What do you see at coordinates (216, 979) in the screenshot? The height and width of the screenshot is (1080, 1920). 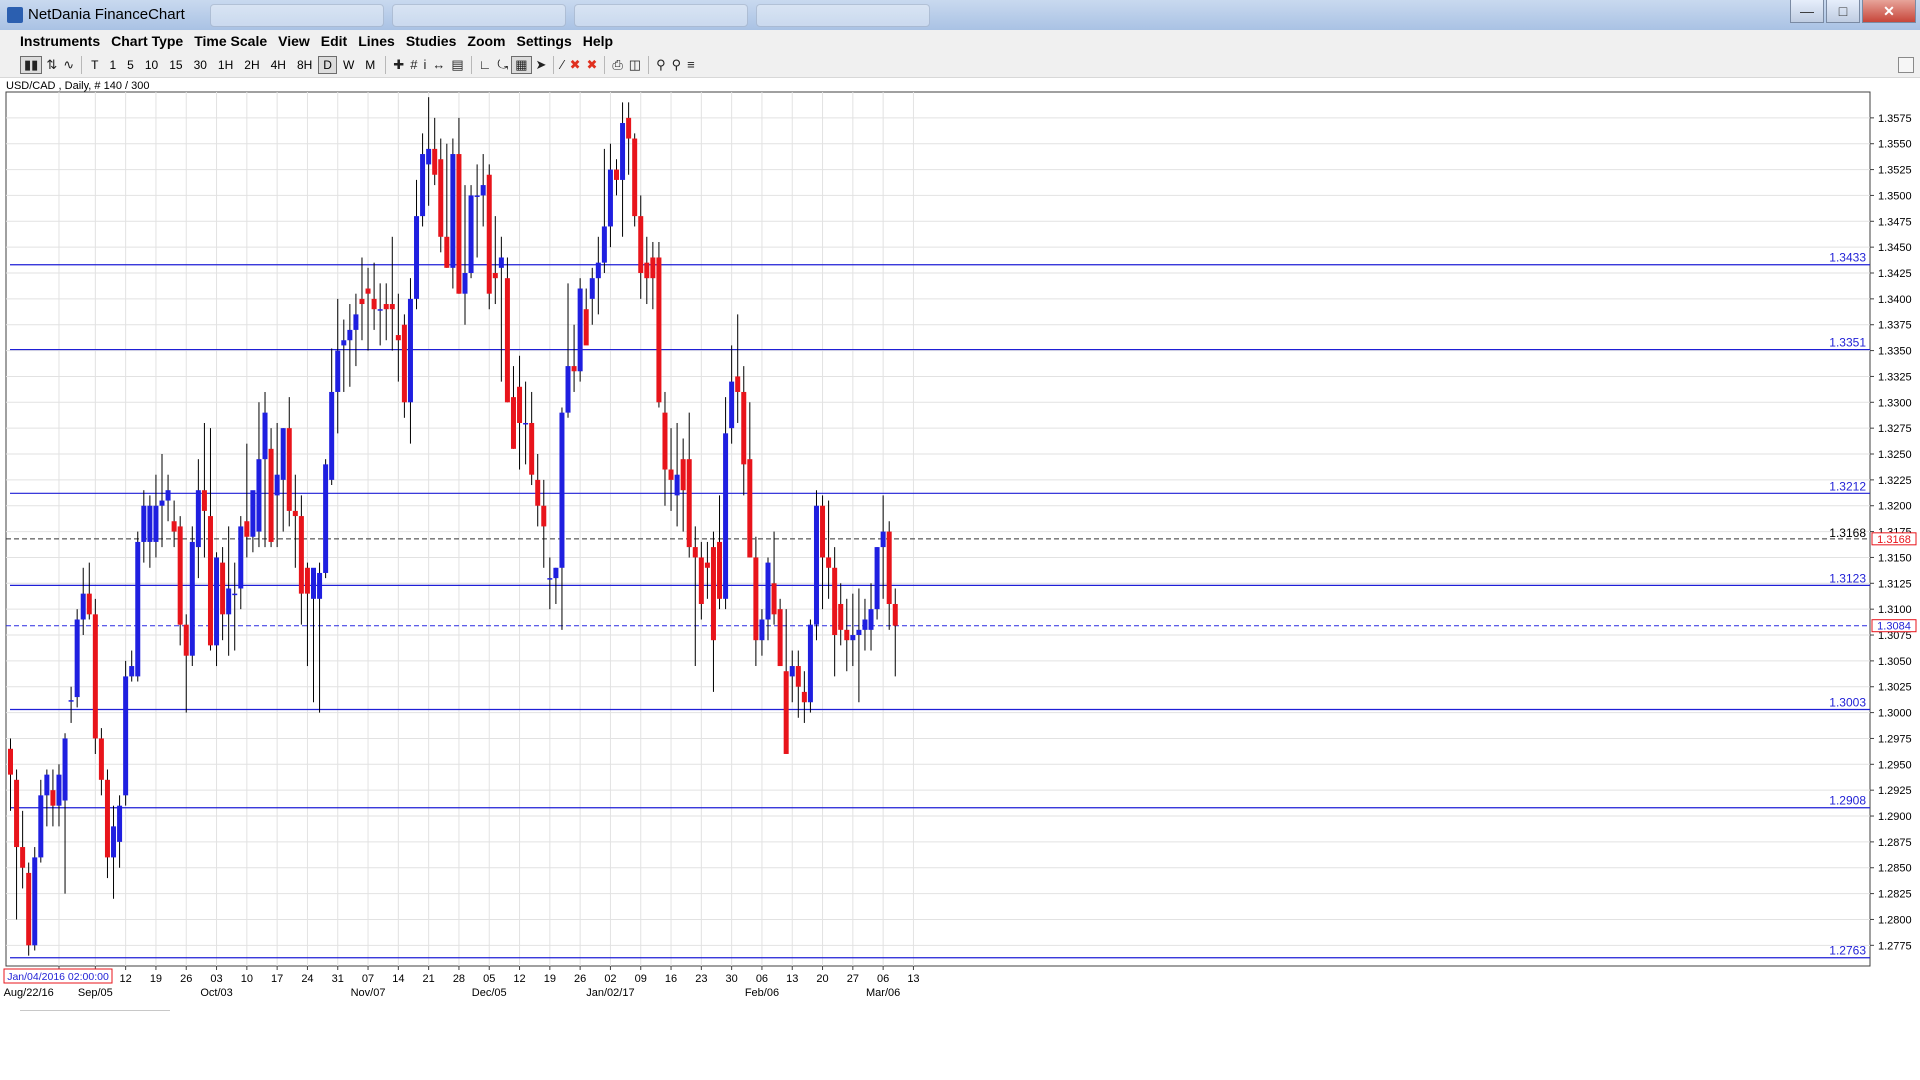 I see `x-tick-label: 03` at bounding box center [216, 979].